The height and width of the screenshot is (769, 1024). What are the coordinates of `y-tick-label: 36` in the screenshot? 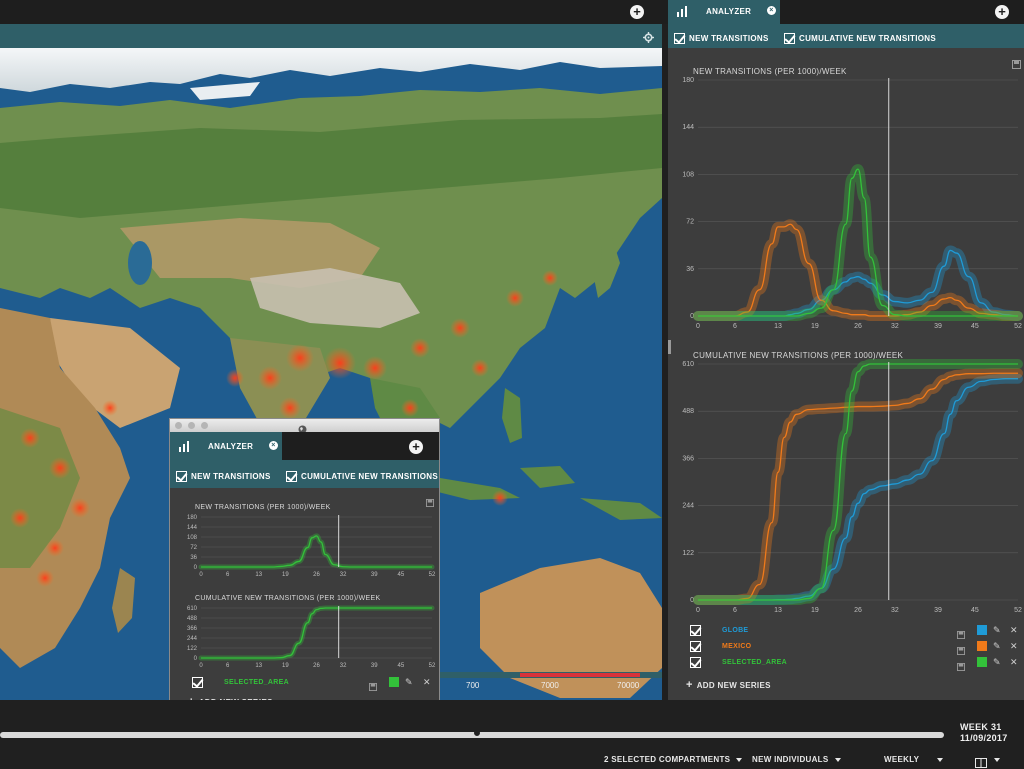 It's located at (193, 558).